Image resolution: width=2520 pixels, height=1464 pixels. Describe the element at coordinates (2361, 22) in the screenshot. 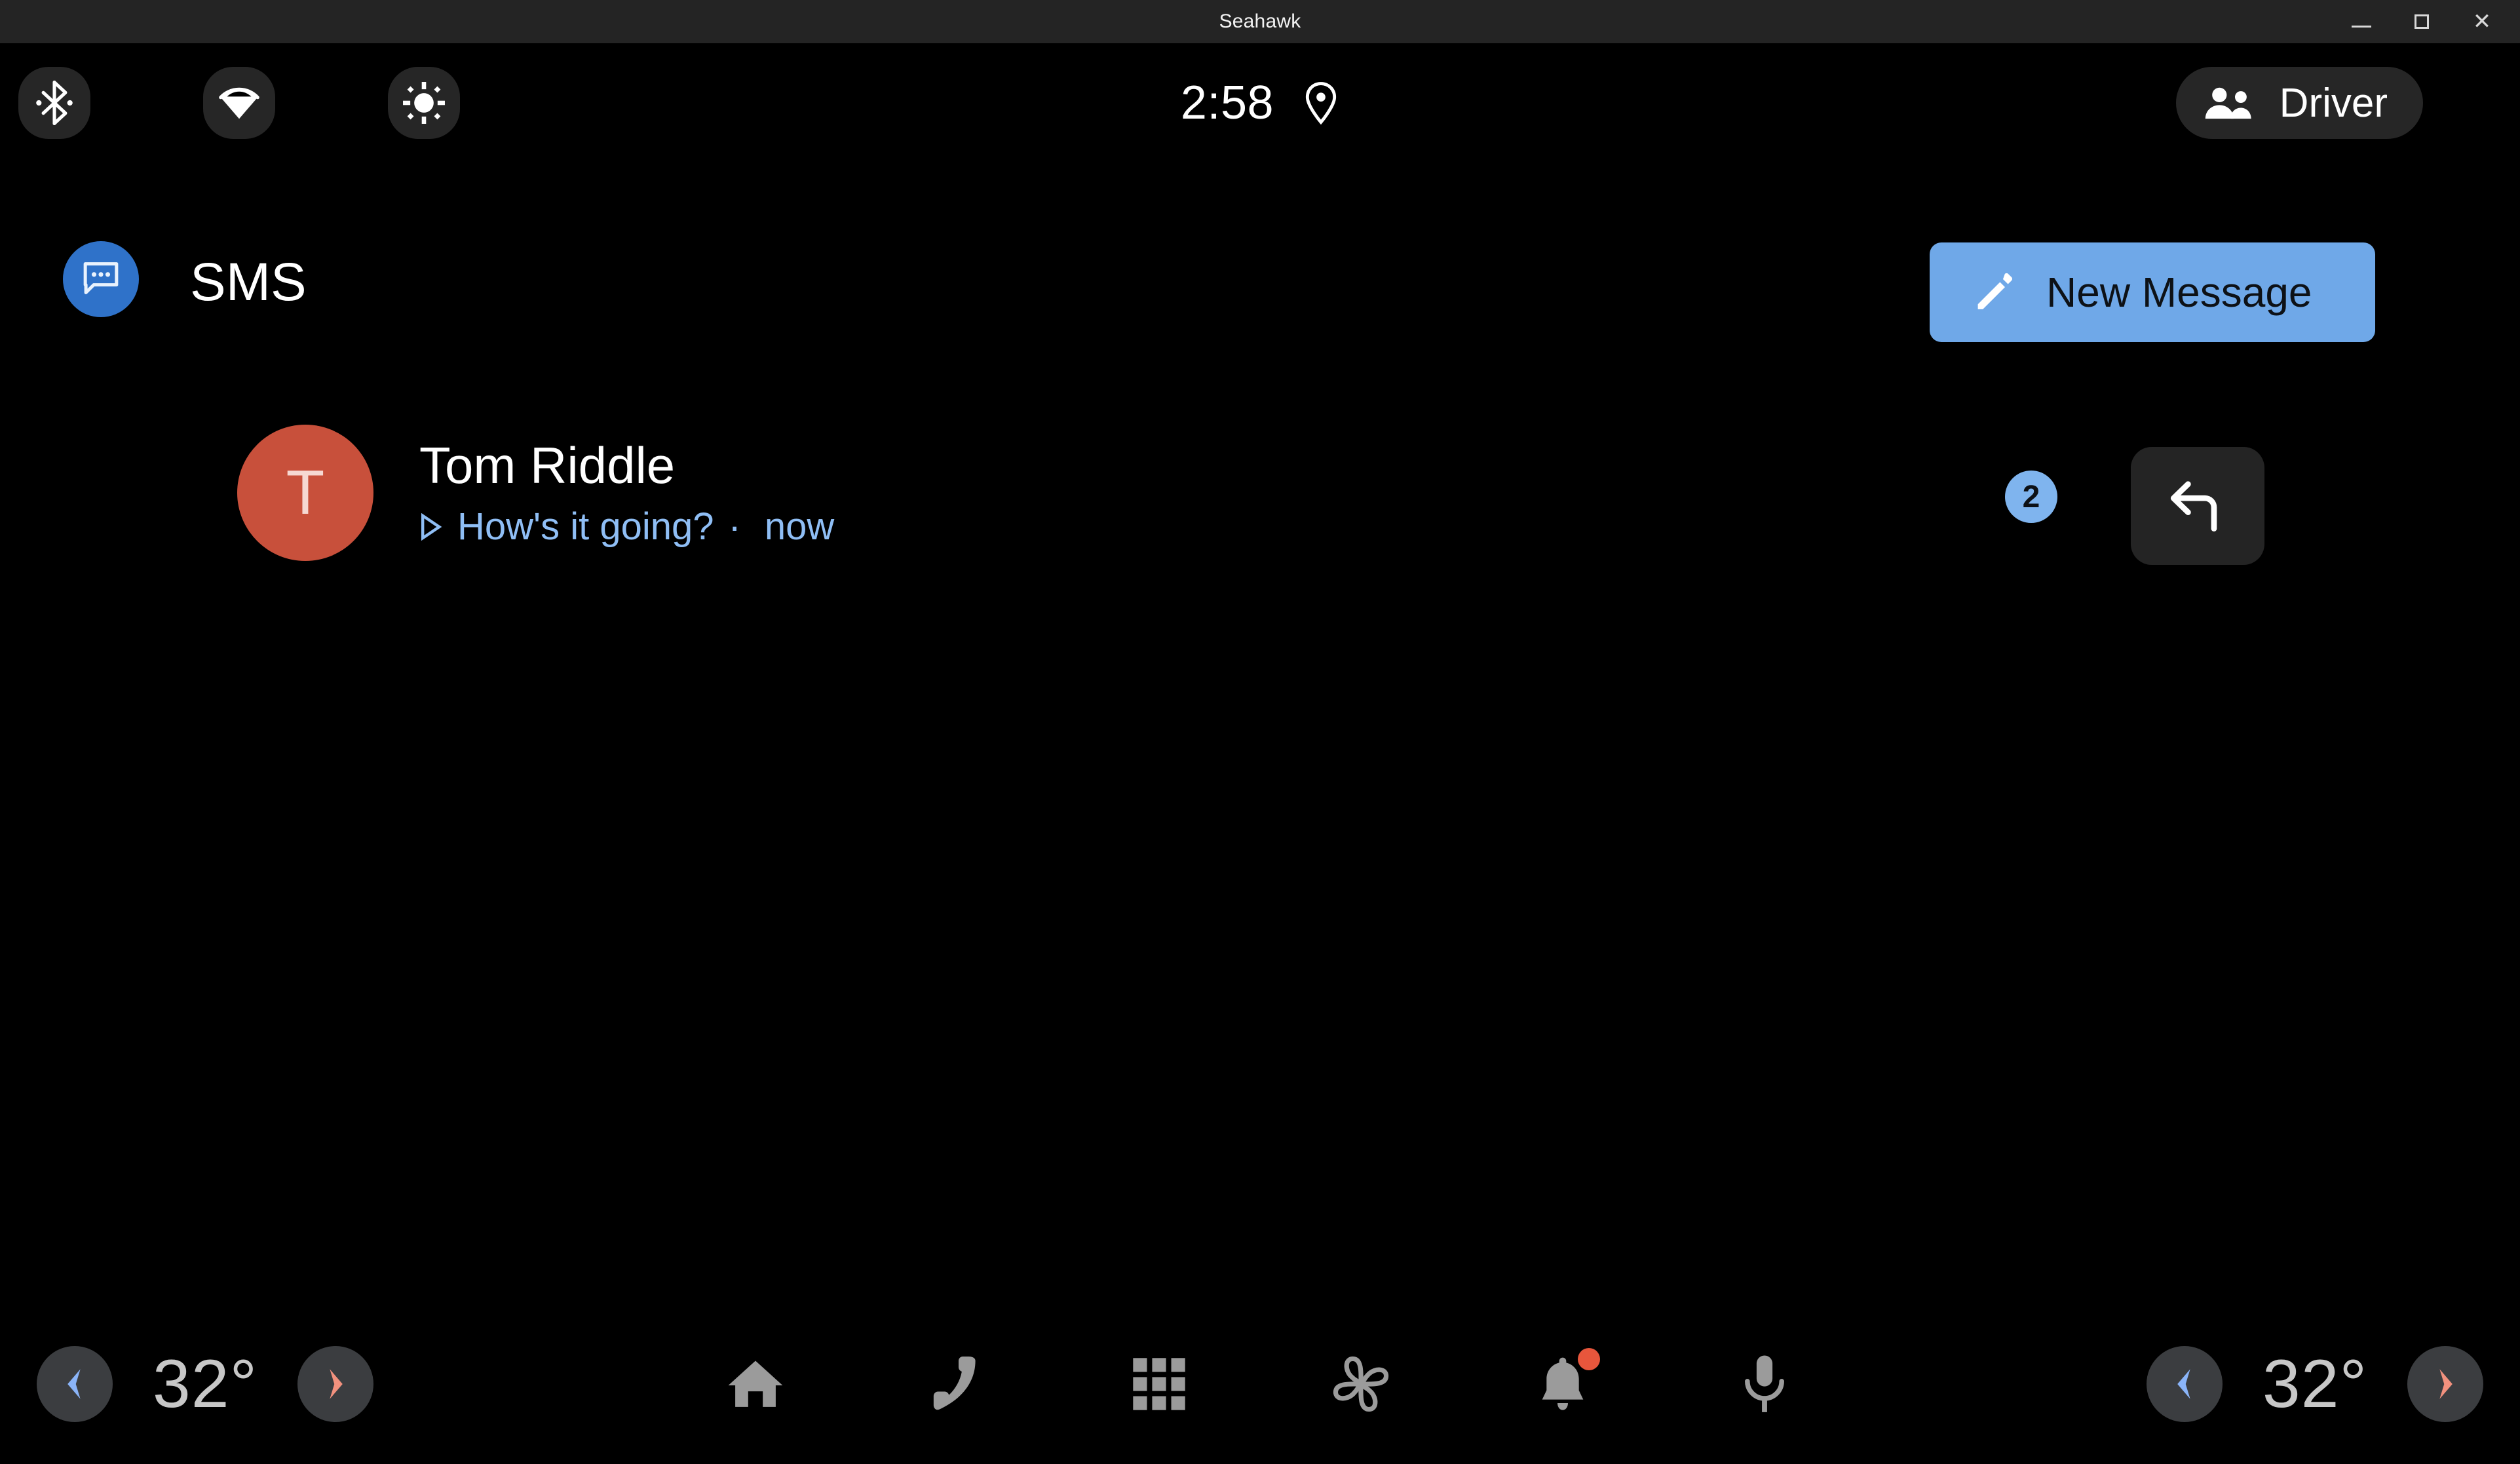

I see `minimize-button` at that location.